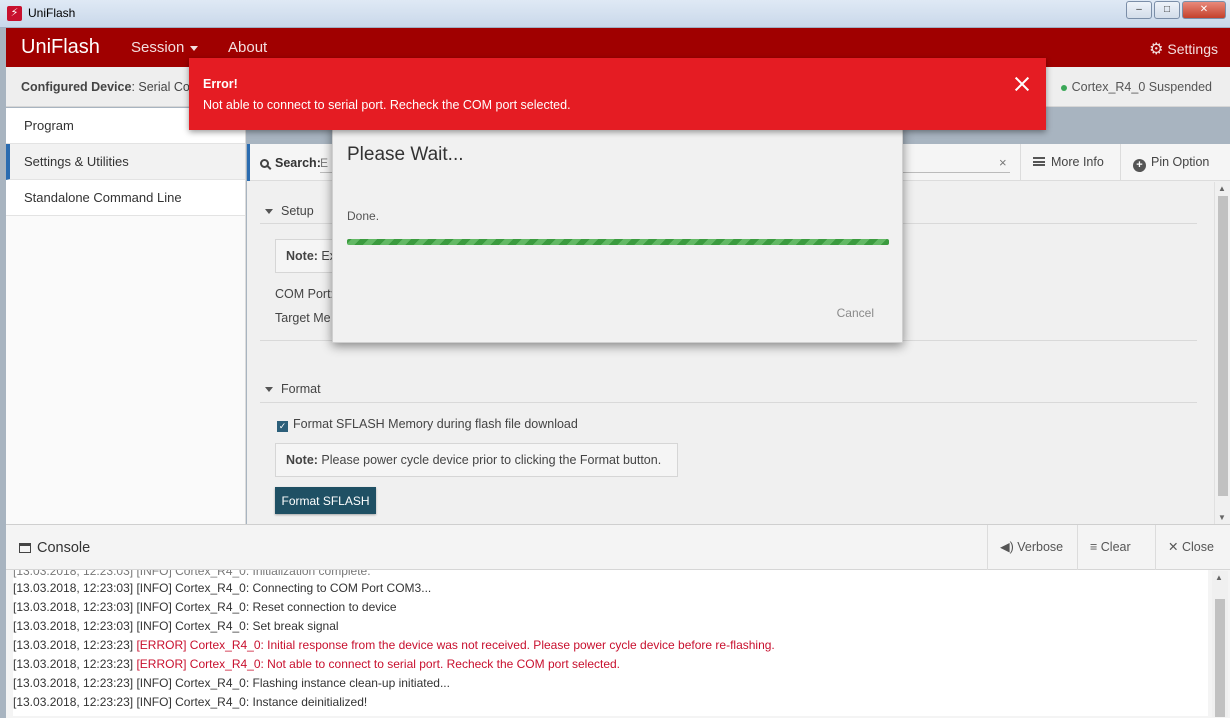 The height and width of the screenshot is (718, 1230). I want to click on core-status-text: Cortex_R4_0 Suspended, so click(1141, 87).